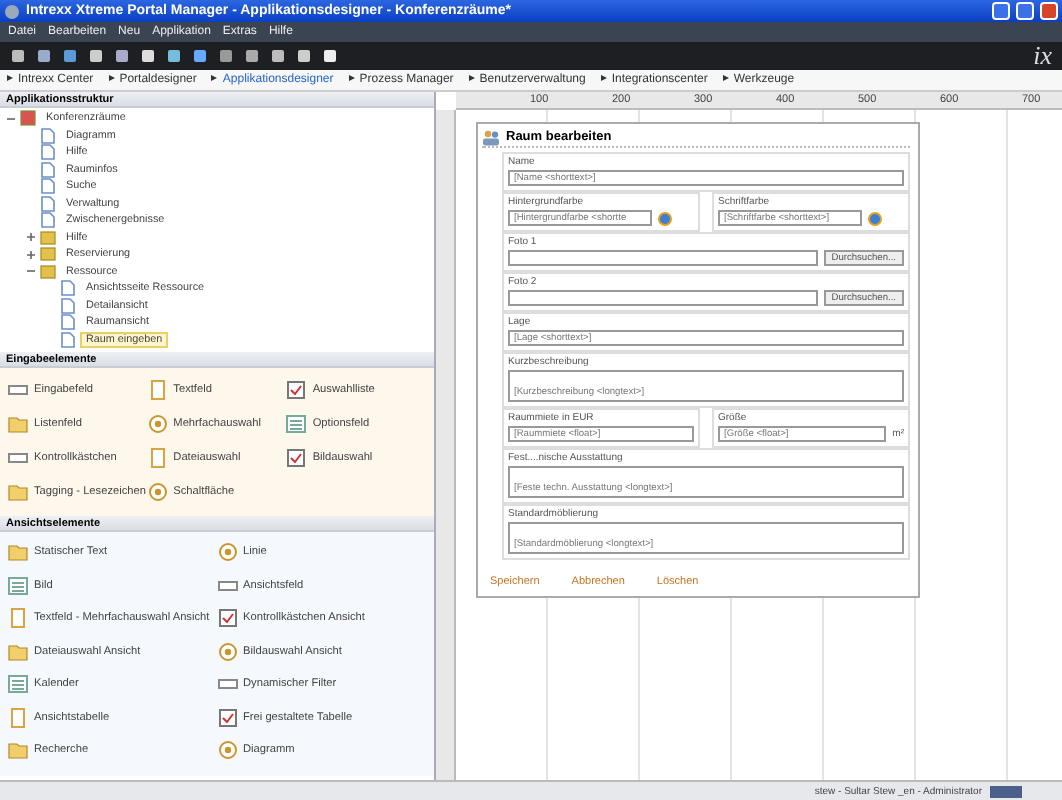 This screenshot has height=800, width=1062. Describe the element at coordinates (1042, 56) in the screenshot. I see `logo: ix` at that location.